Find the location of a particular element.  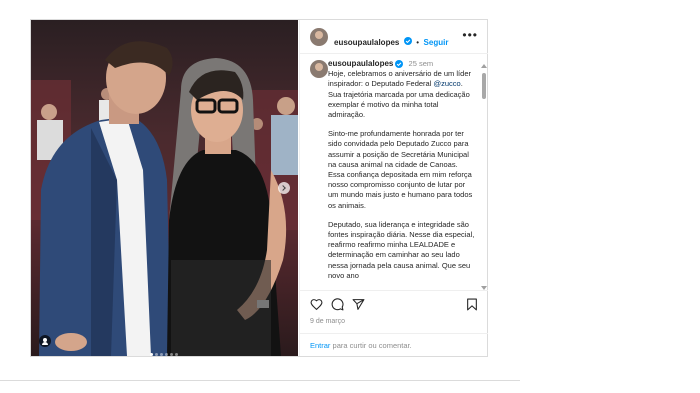

scroll-up-arrow-icon is located at coordinates (484, 66).